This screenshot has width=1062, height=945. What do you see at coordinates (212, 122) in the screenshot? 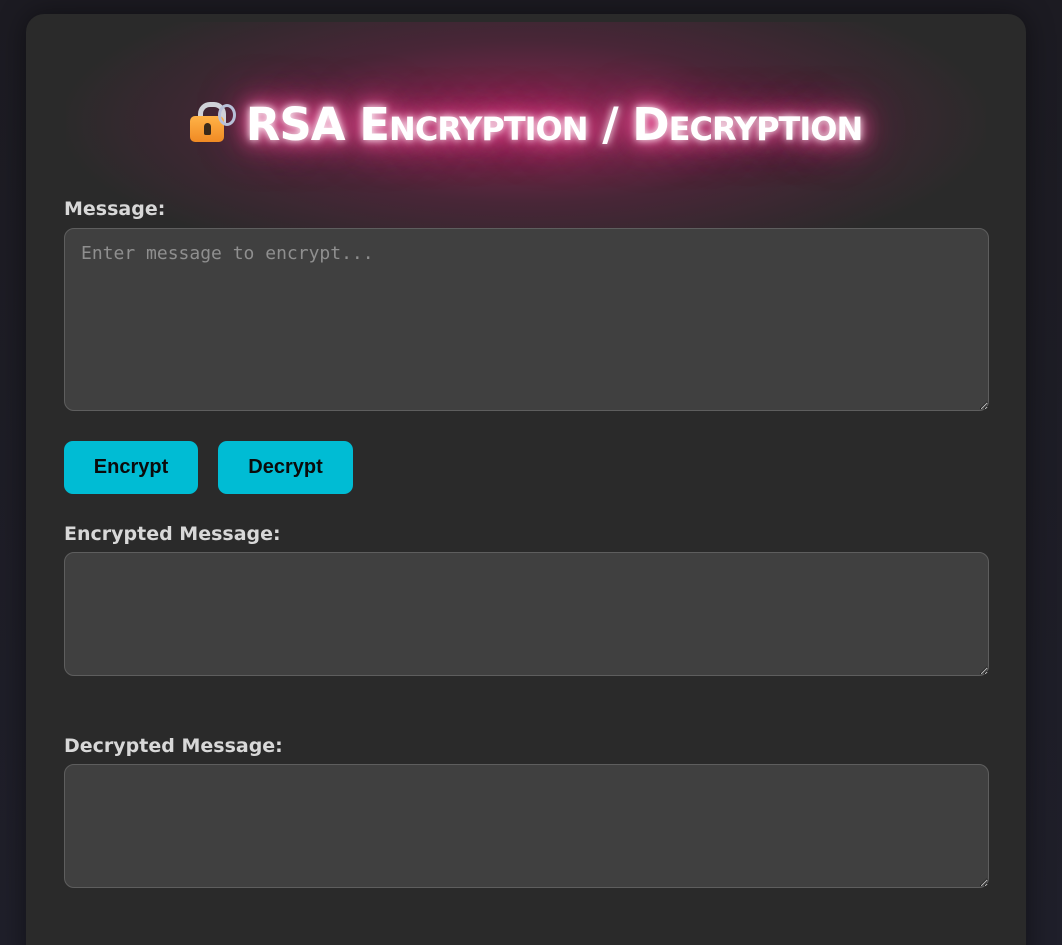
I see `lock-with-key-icon` at bounding box center [212, 122].